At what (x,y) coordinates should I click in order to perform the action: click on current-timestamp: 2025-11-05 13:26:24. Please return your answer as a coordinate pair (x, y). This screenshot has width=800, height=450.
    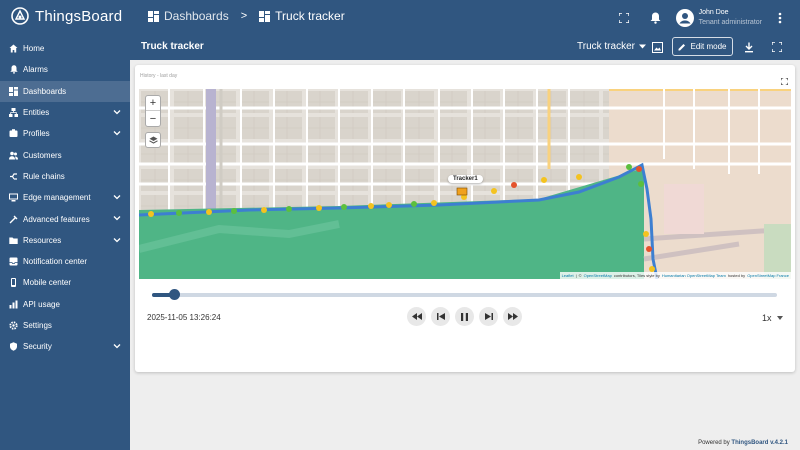
    Looking at the image, I should click on (184, 317).